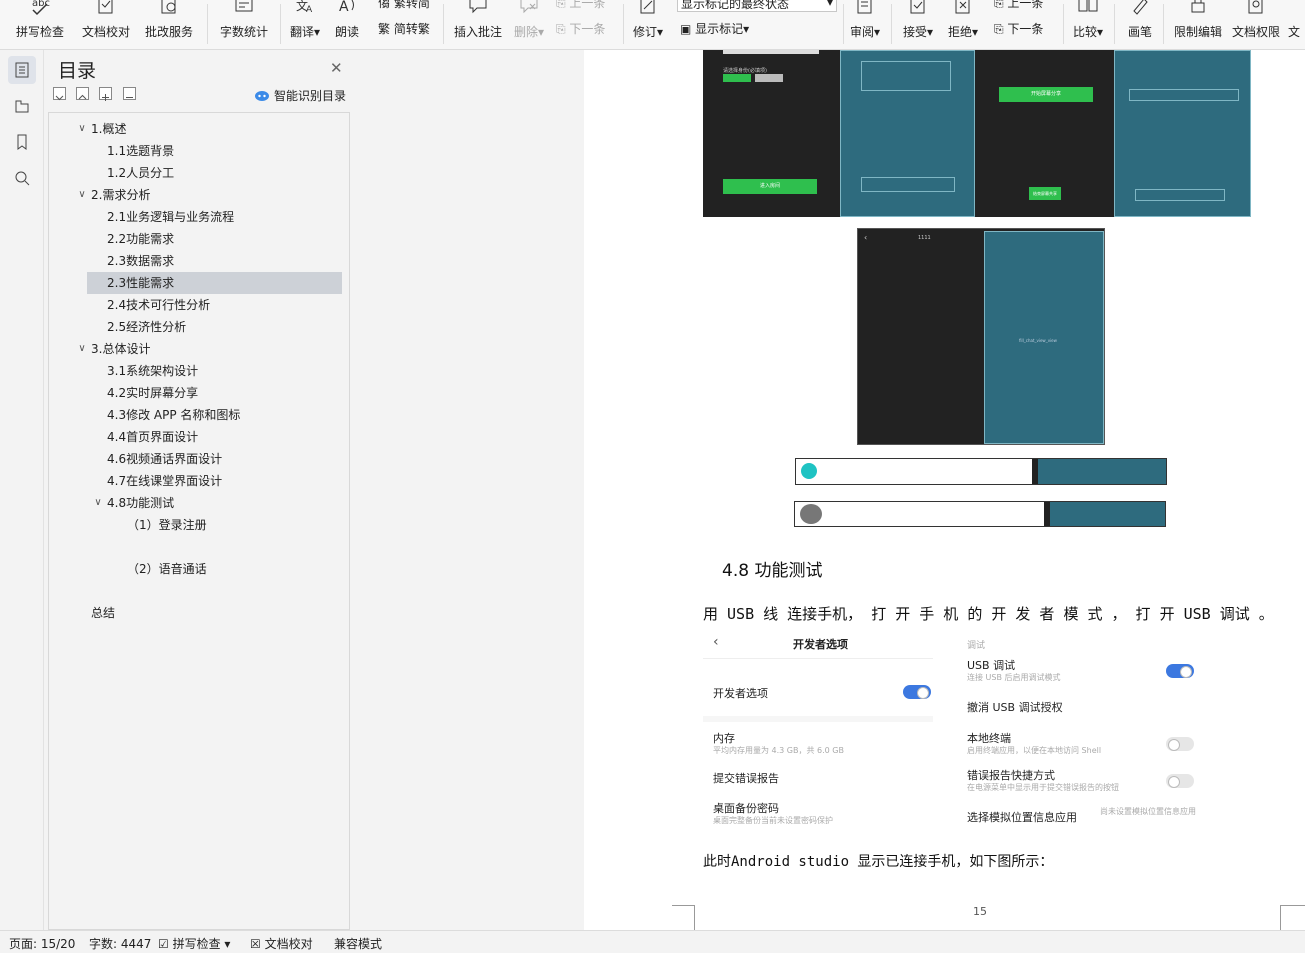  I want to click on toc-item: 2.3性能需求, so click(214, 283).